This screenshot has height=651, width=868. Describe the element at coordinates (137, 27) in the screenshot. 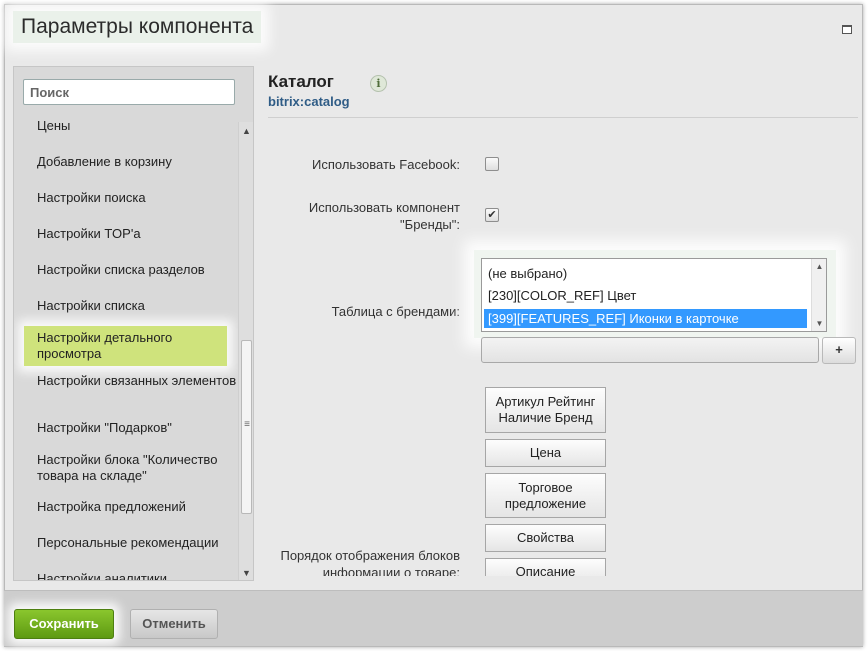

I see `dialog-title: Параметры компонента` at that location.